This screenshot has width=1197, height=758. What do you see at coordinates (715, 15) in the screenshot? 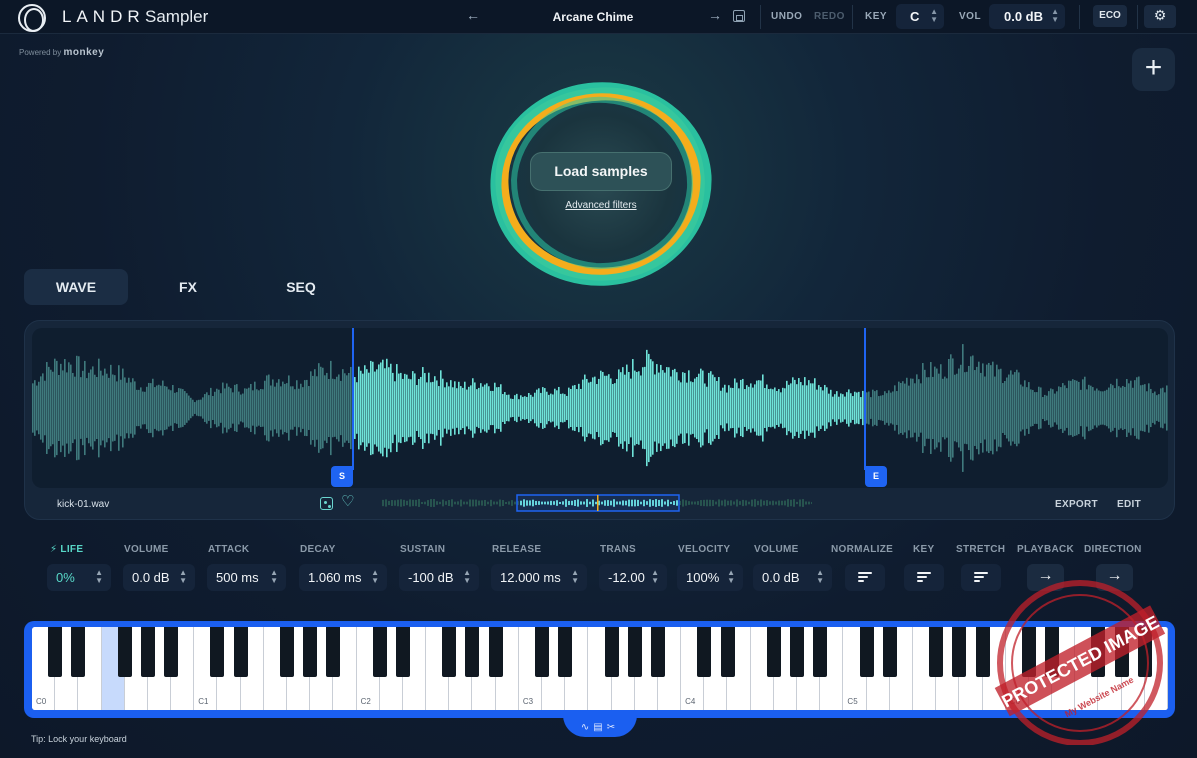
I see `next-preset-arrow-icon: →` at bounding box center [715, 15].